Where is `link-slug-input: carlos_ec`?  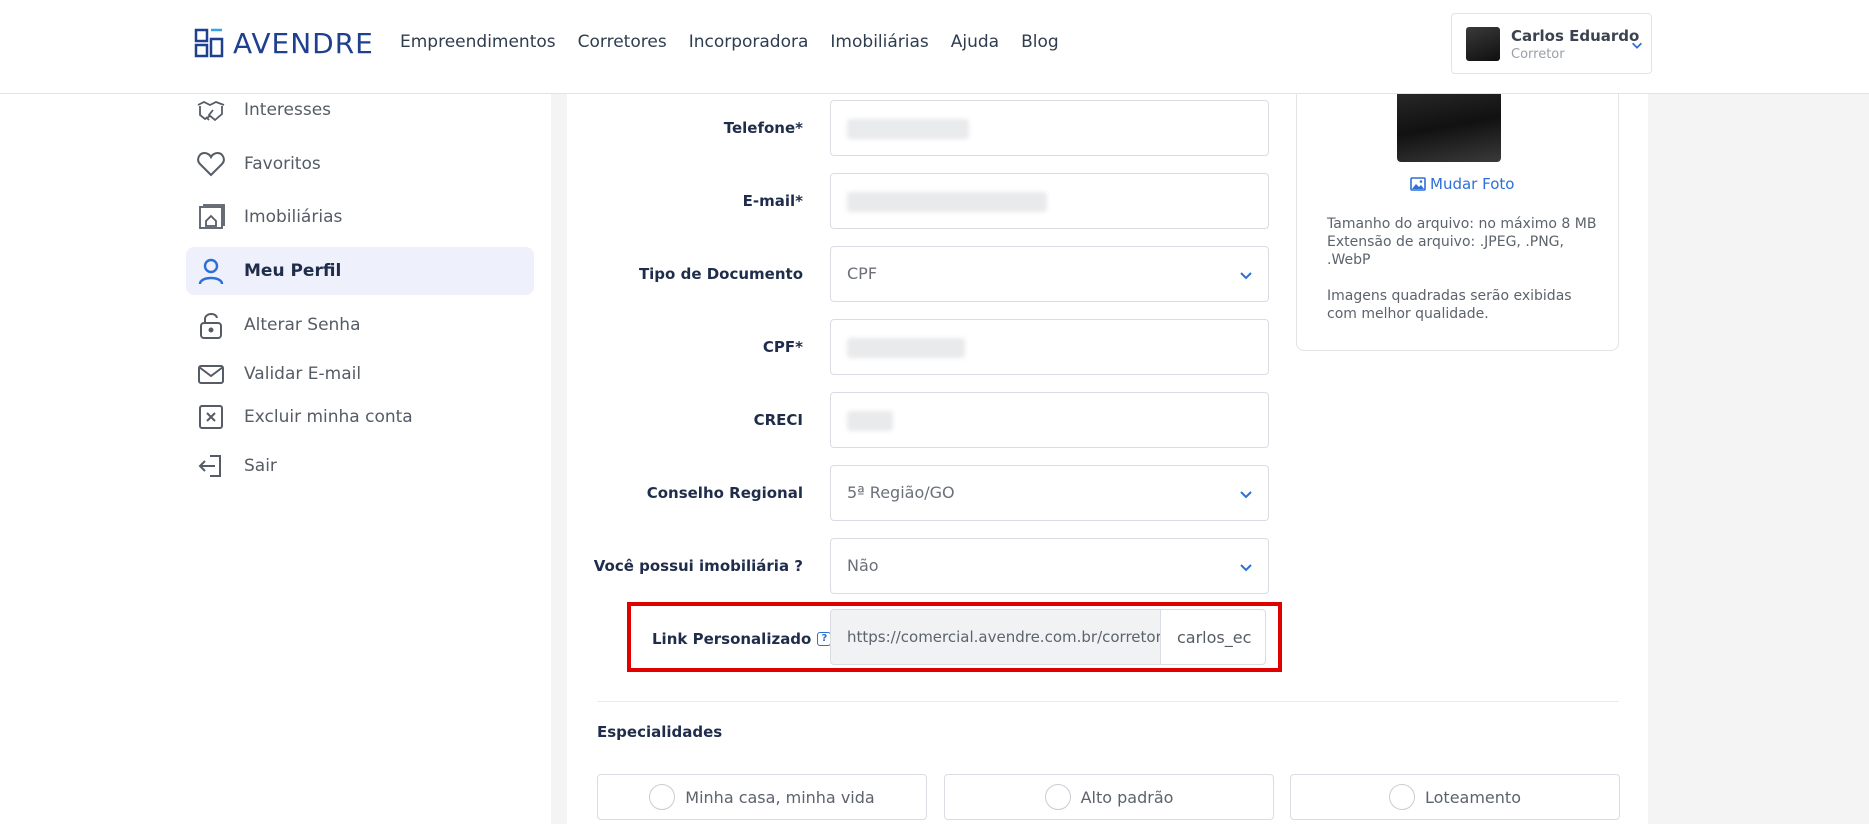 link-slug-input: carlos_ec is located at coordinates (1213, 637).